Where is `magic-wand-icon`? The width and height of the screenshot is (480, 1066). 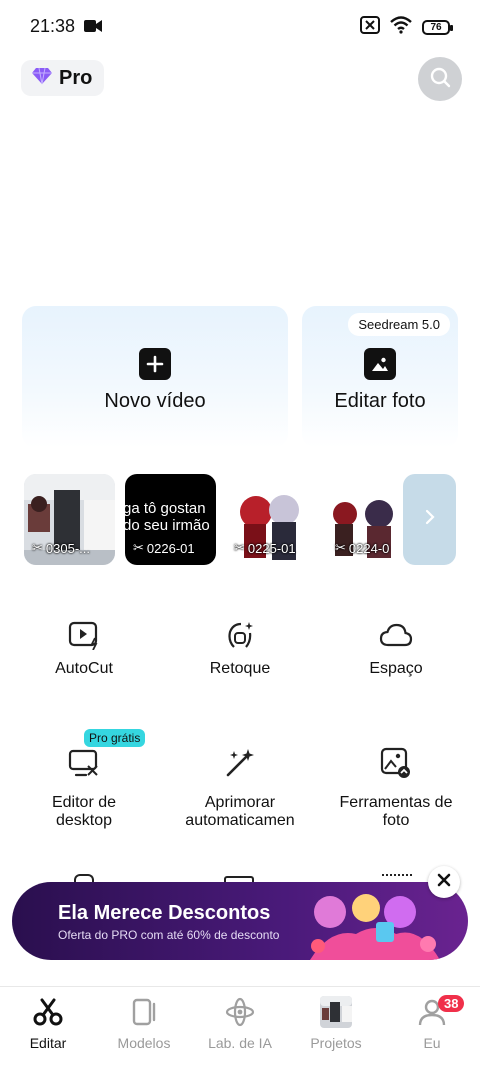 magic-wand-icon is located at coordinates (240, 763).